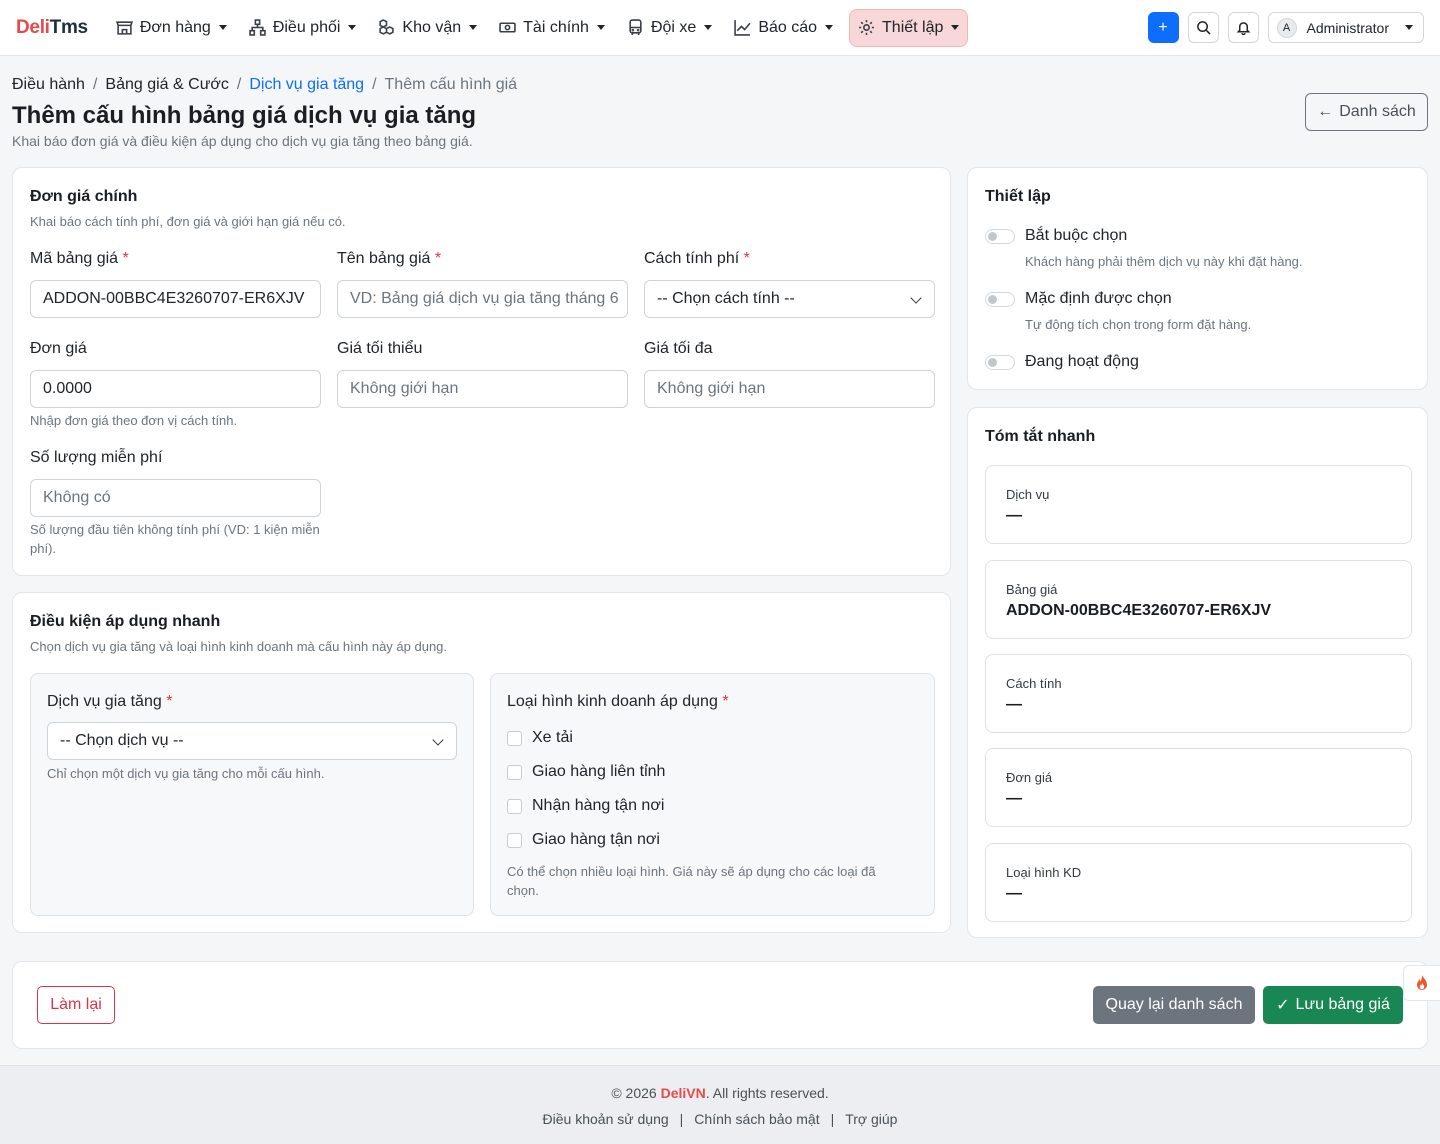 The height and width of the screenshot is (1144, 1440). What do you see at coordinates (482, 299) in the screenshot?
I see `price-name-input: VD: Bảng giá dịch vụ gia tăng tháng 6` at bounding box center [482, 299].